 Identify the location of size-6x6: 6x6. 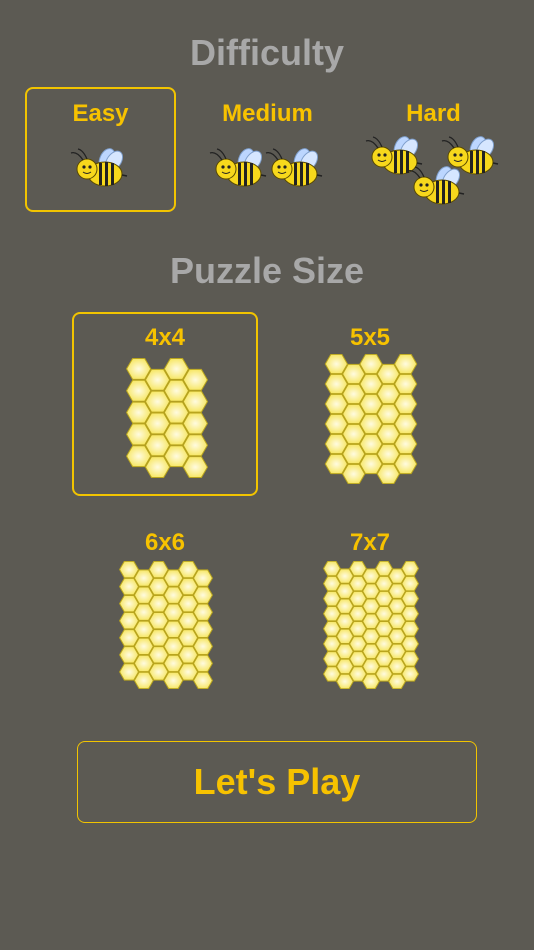
(165, 609).